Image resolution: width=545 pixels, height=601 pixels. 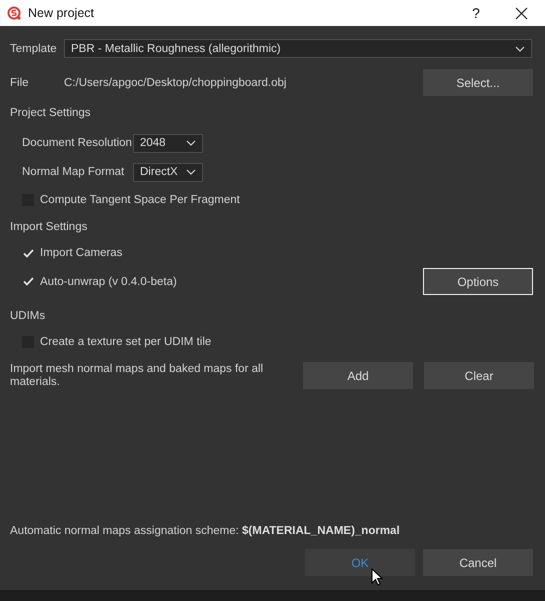 What do you see at coordinates (74, 172) in the screenshot?
I see `field-label: Normal Map Format` at bounding box center [74, 172].